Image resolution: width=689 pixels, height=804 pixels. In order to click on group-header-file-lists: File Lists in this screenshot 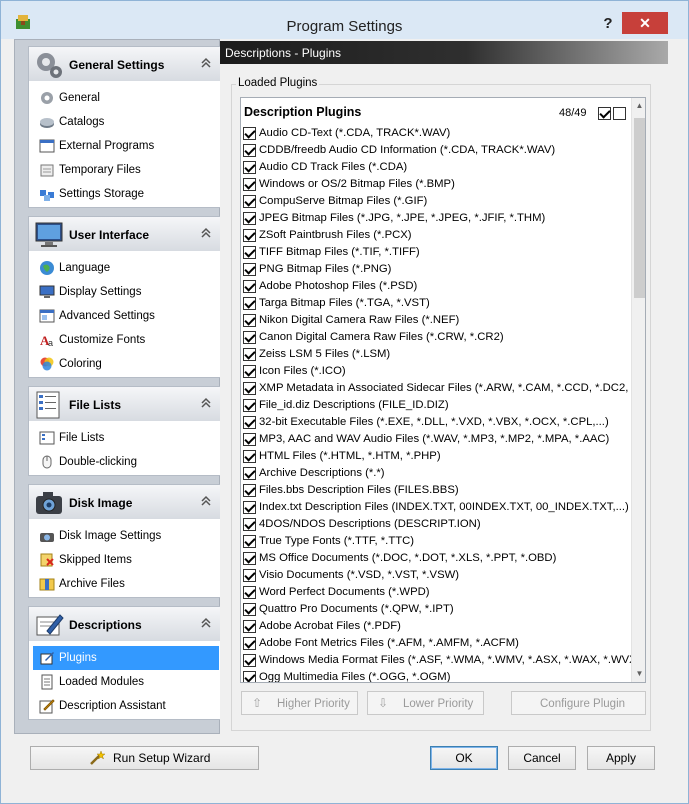, I will do `click(126, 403)`.